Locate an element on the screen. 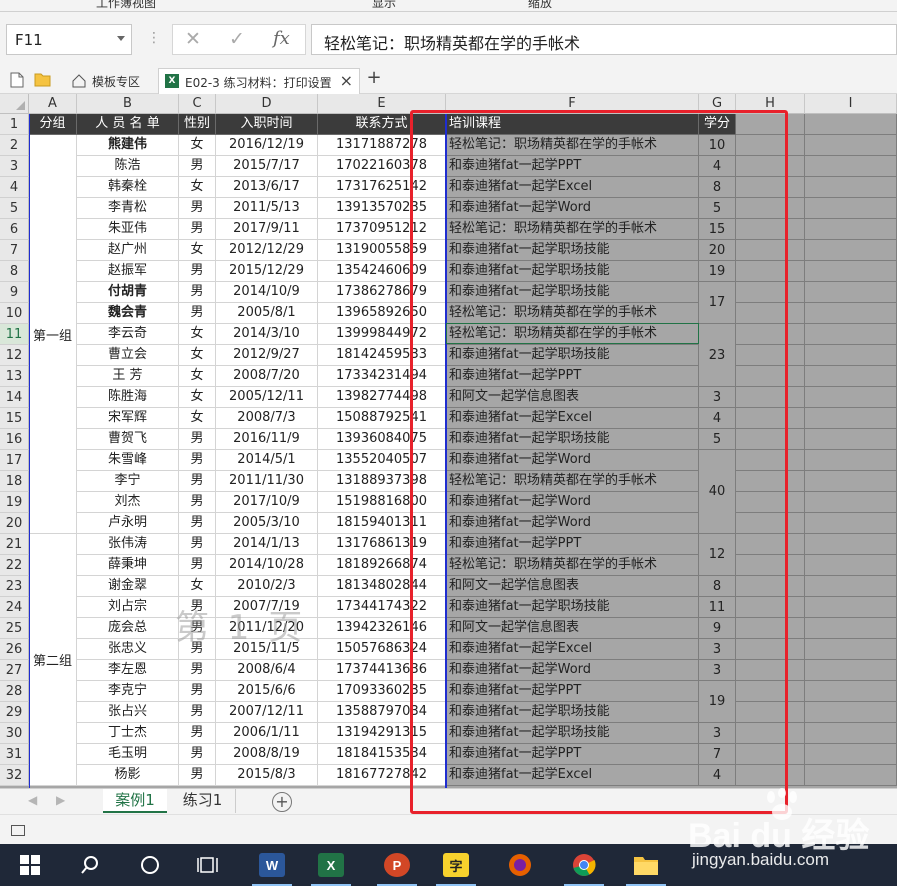  column-header: A is located at coordinates (53, 104).